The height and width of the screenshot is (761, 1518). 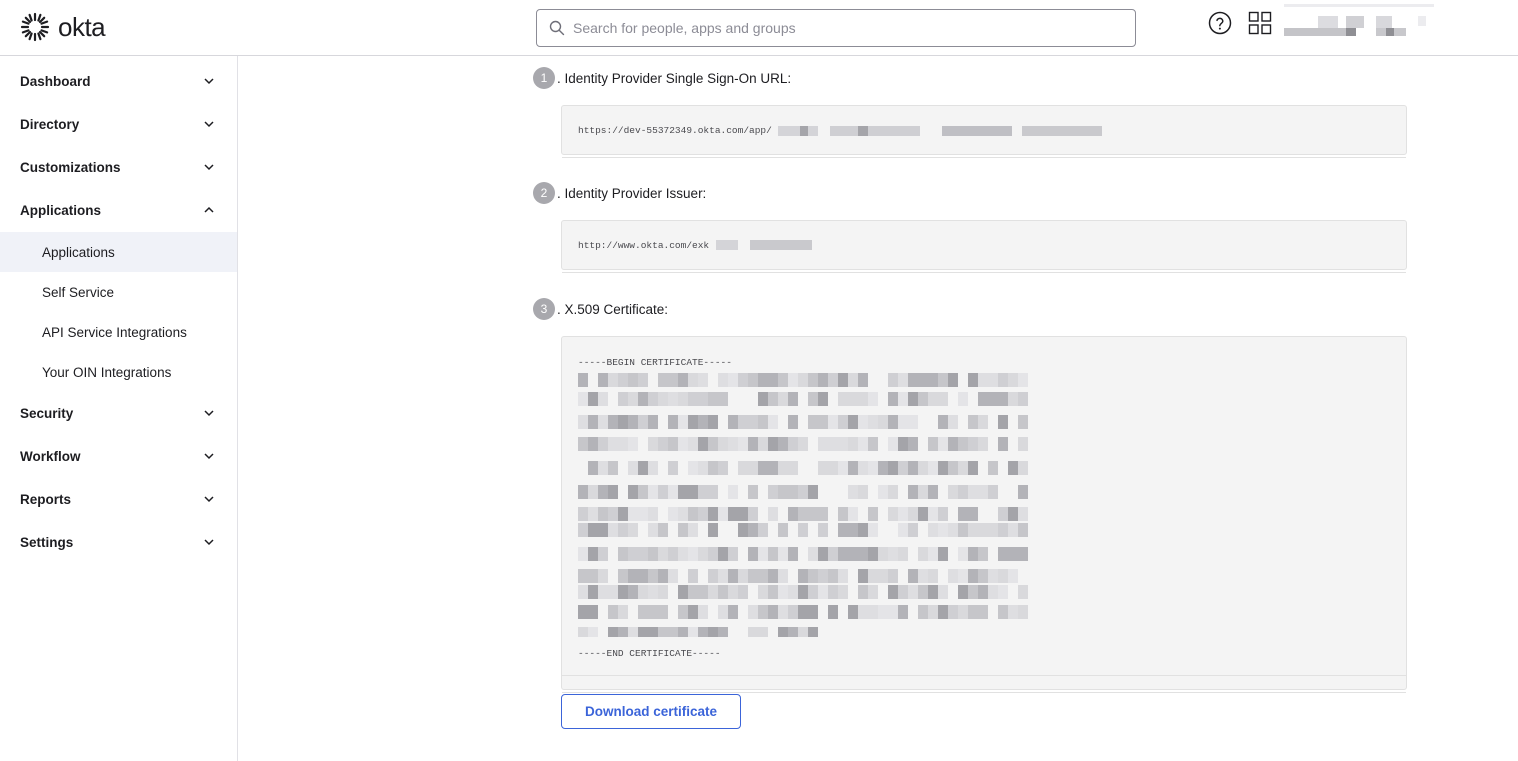 I want to click on sidebar-item-dashboard: Dashboard, so click(x=118, y=81).